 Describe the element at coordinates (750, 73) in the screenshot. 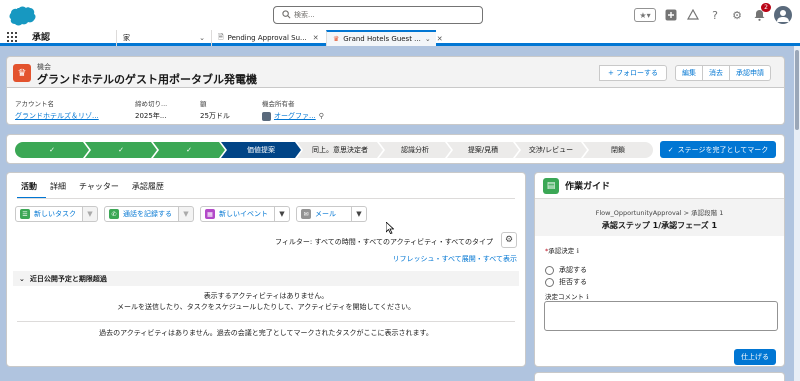

I see `submit-approval-button: 承認申請` at that location.